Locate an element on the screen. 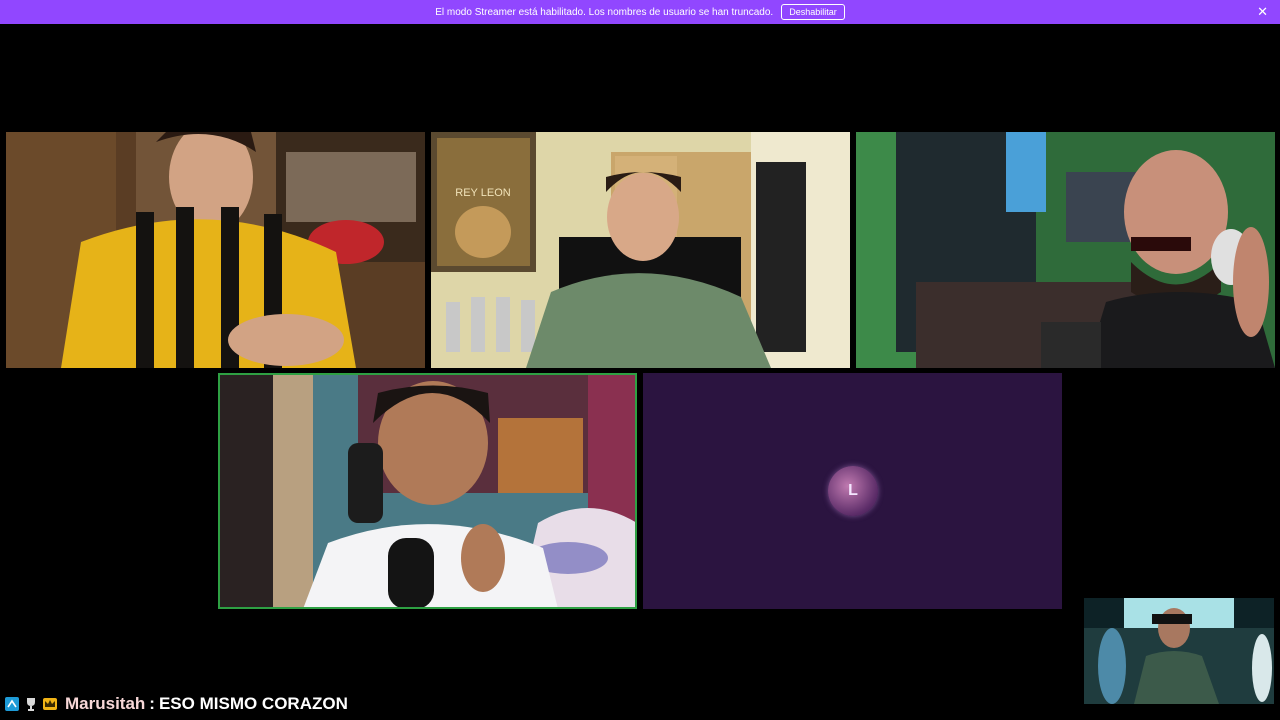  participant-placeholder: L is located at coordinates (852, 491).